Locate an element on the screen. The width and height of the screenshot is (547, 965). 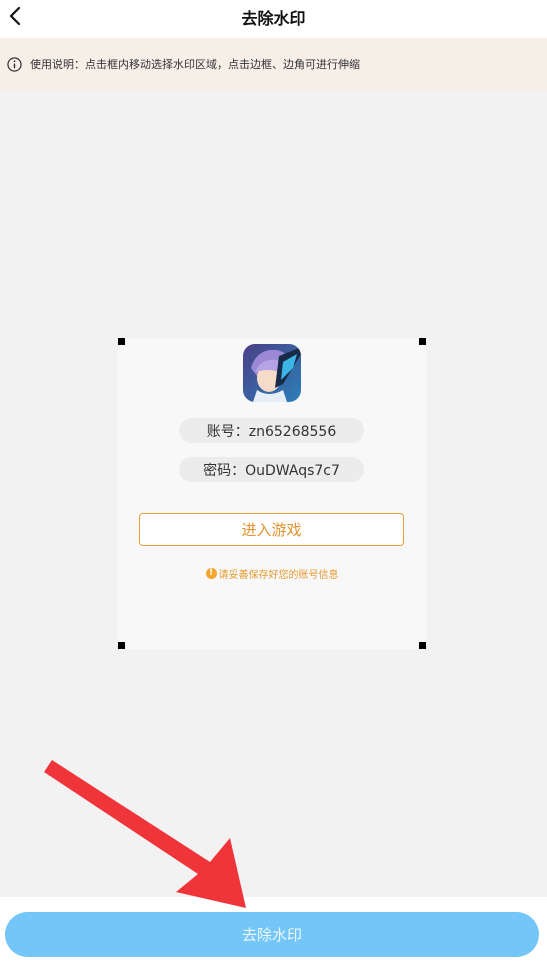
top-bar: 去除水印 is located at coordinates (273, 19).